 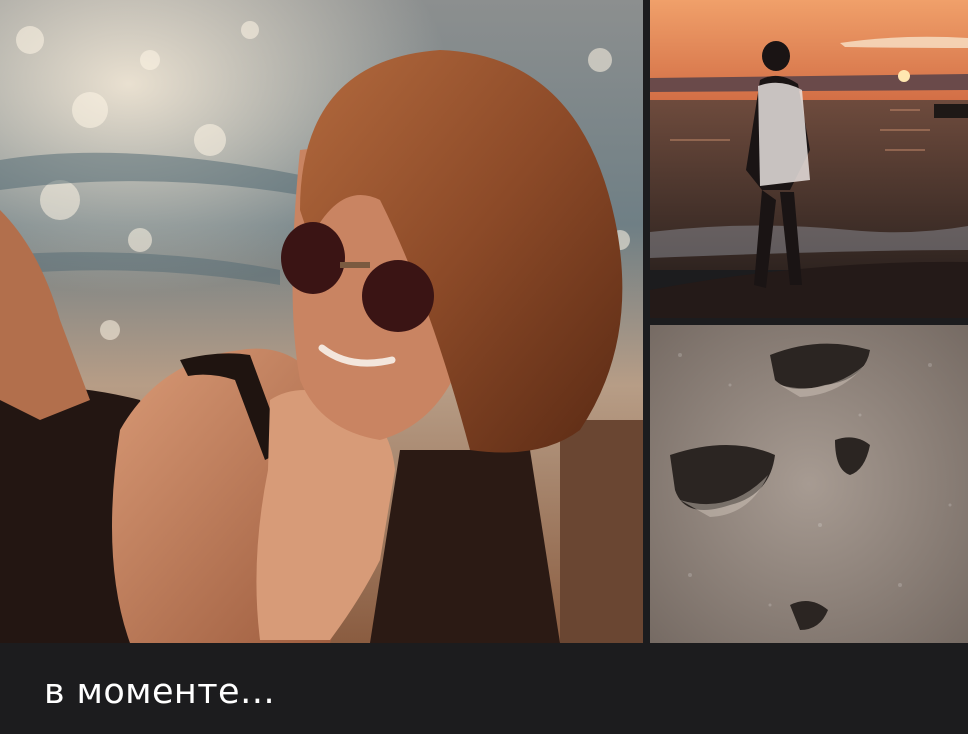 I want to click on sunset-silhouette-image, so click(x=809, y=159).